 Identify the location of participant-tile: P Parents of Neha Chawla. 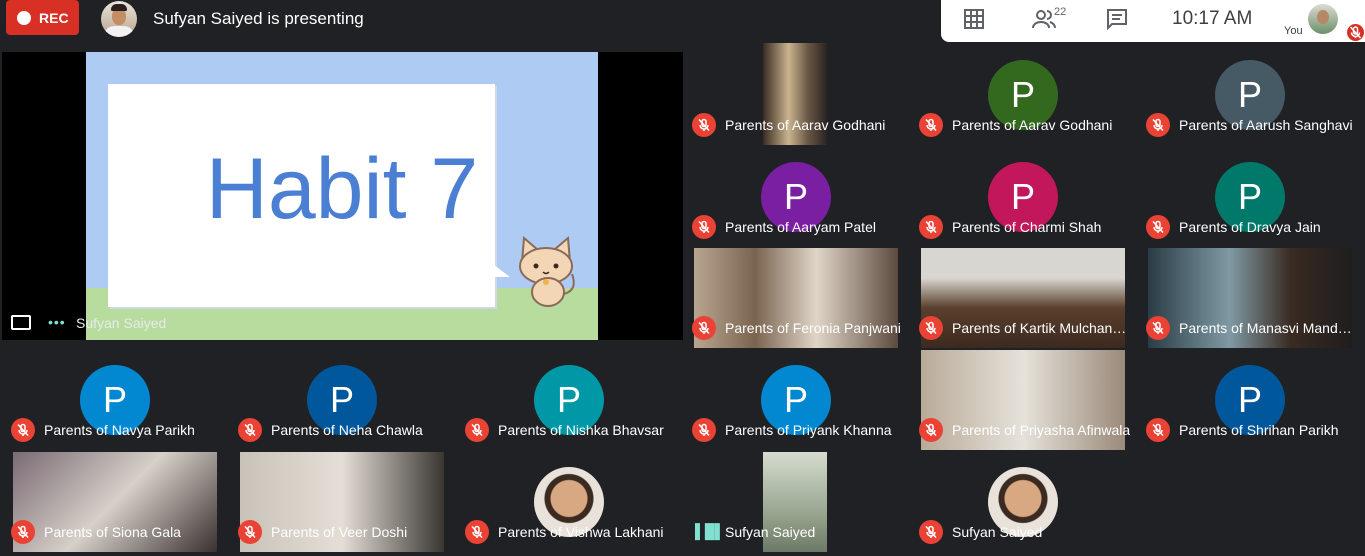
(342, 399).